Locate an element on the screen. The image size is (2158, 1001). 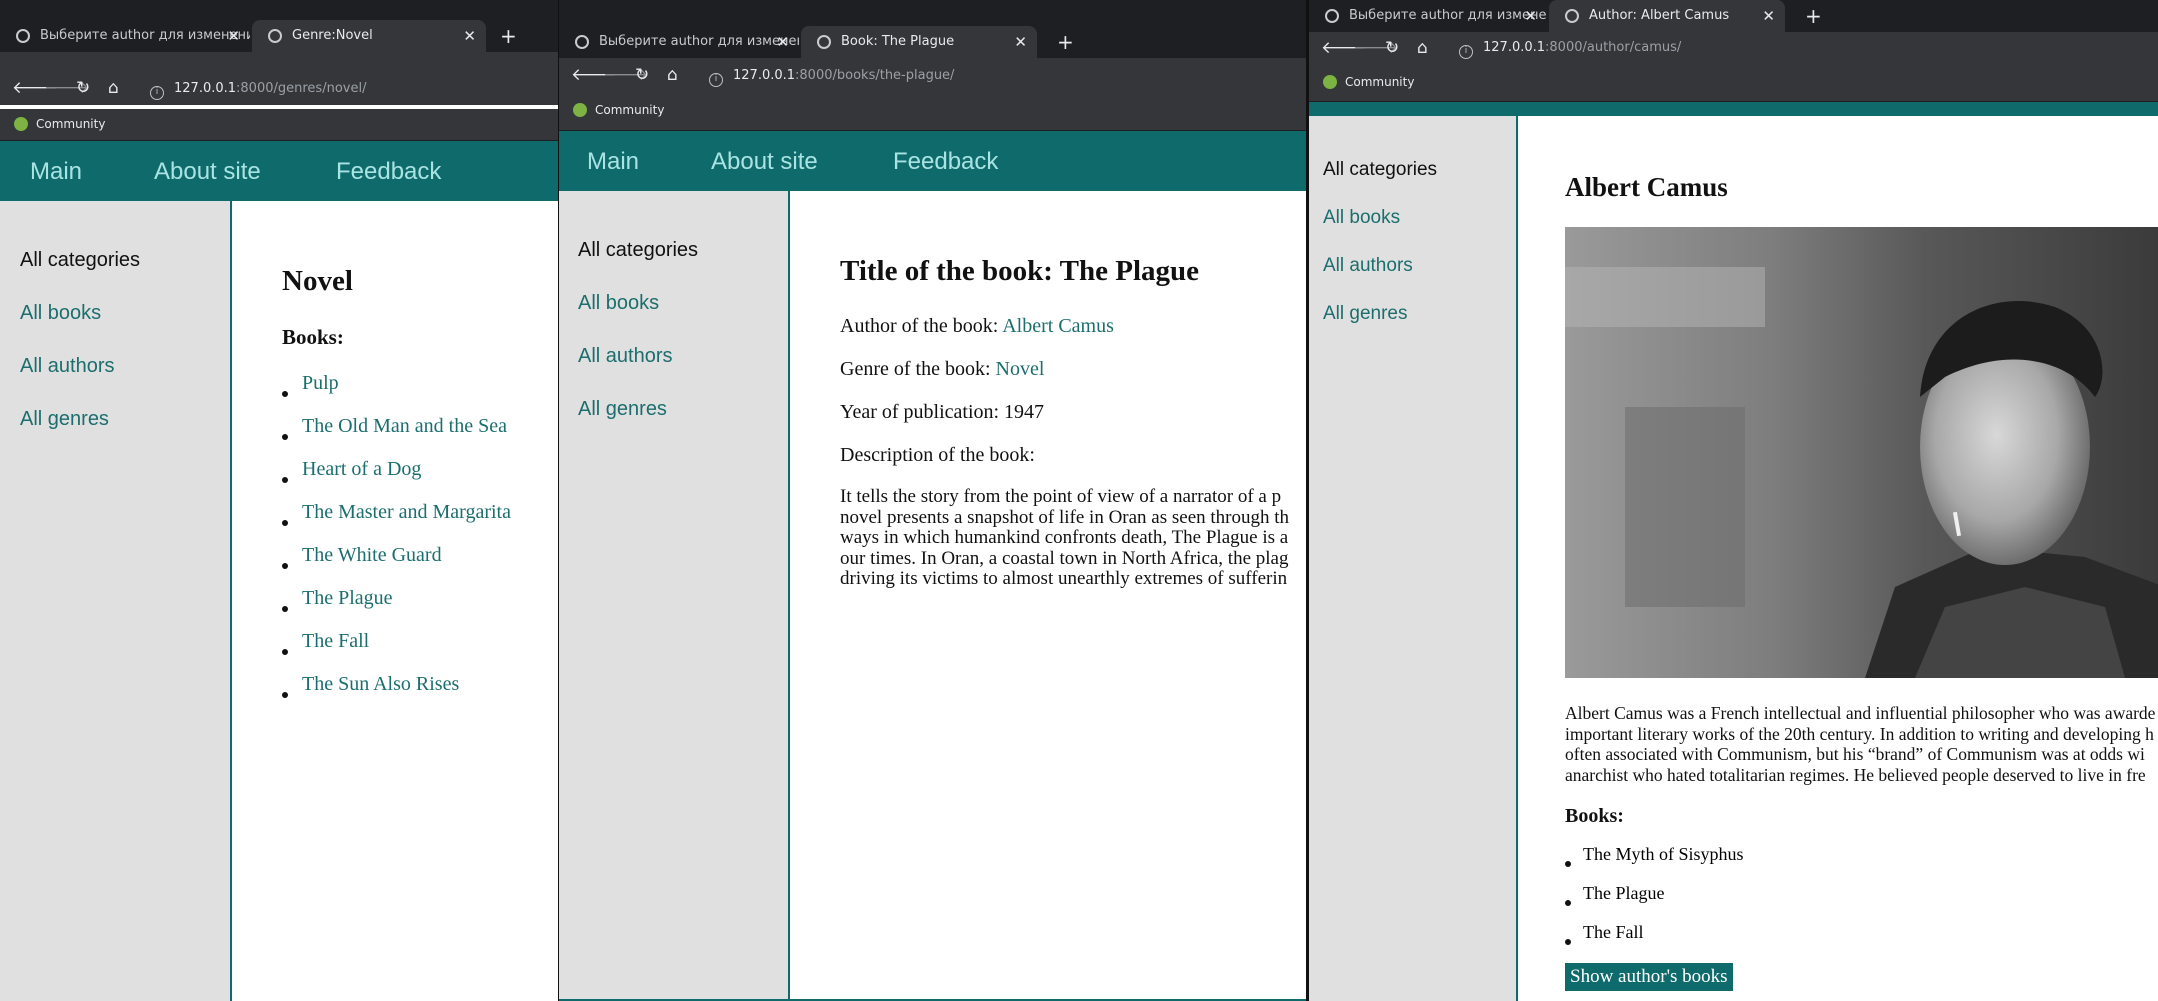
url-path: :8000/books/the-plague/ is located at coordinates (875, 75).